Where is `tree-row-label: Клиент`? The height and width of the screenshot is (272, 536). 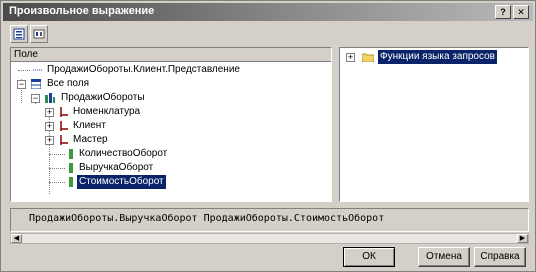
tree-row-label: Клиент is located at coordinates (89, 125).